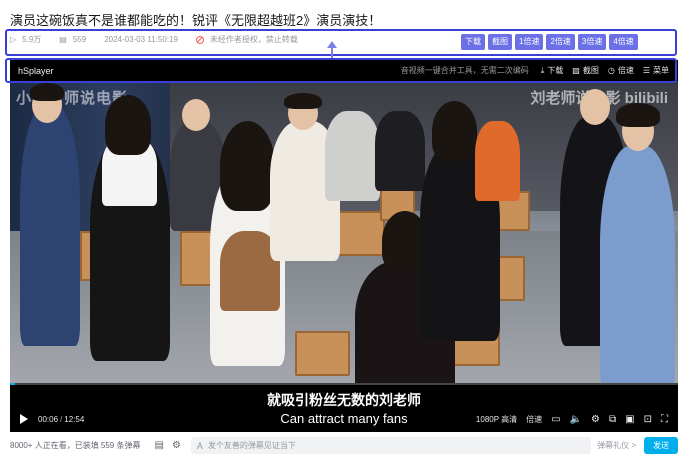 This screenshot has width=690, height=457. What do you see at coordinates (648, 419) in the screenshot?
I see `web-fullscreen-icon: ⊡` at bounding box center [648, 419].